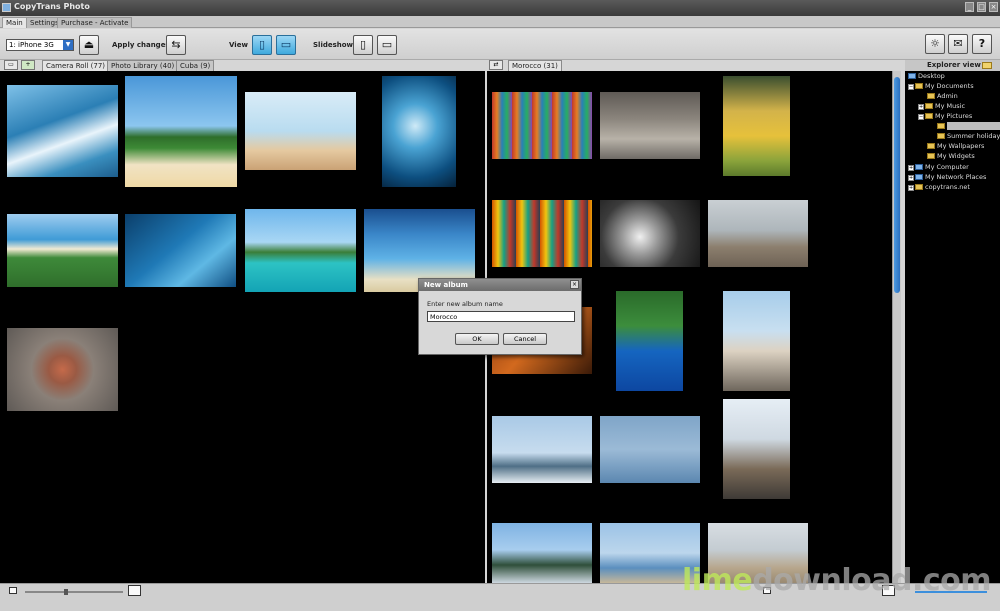  What do you see at coordinates (143, 65) in the screenshot?
I see `tab-photo-library: Photo Library (40)` at bounding box center [143, 65].